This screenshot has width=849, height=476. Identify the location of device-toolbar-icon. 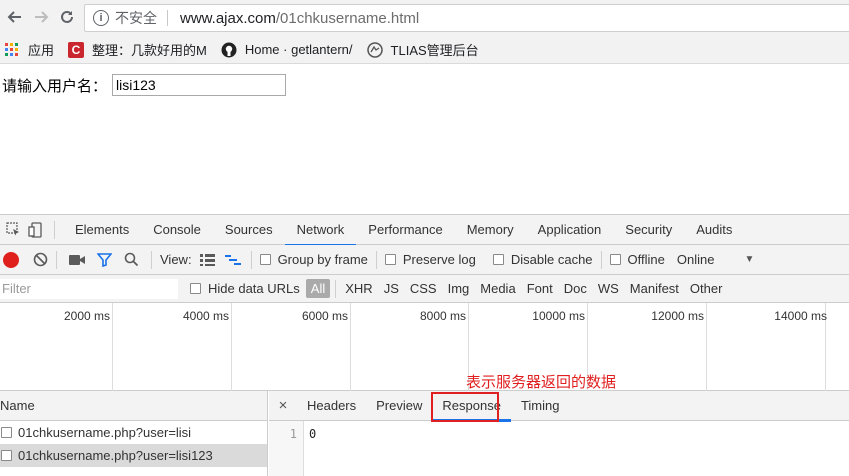
(35, 230).